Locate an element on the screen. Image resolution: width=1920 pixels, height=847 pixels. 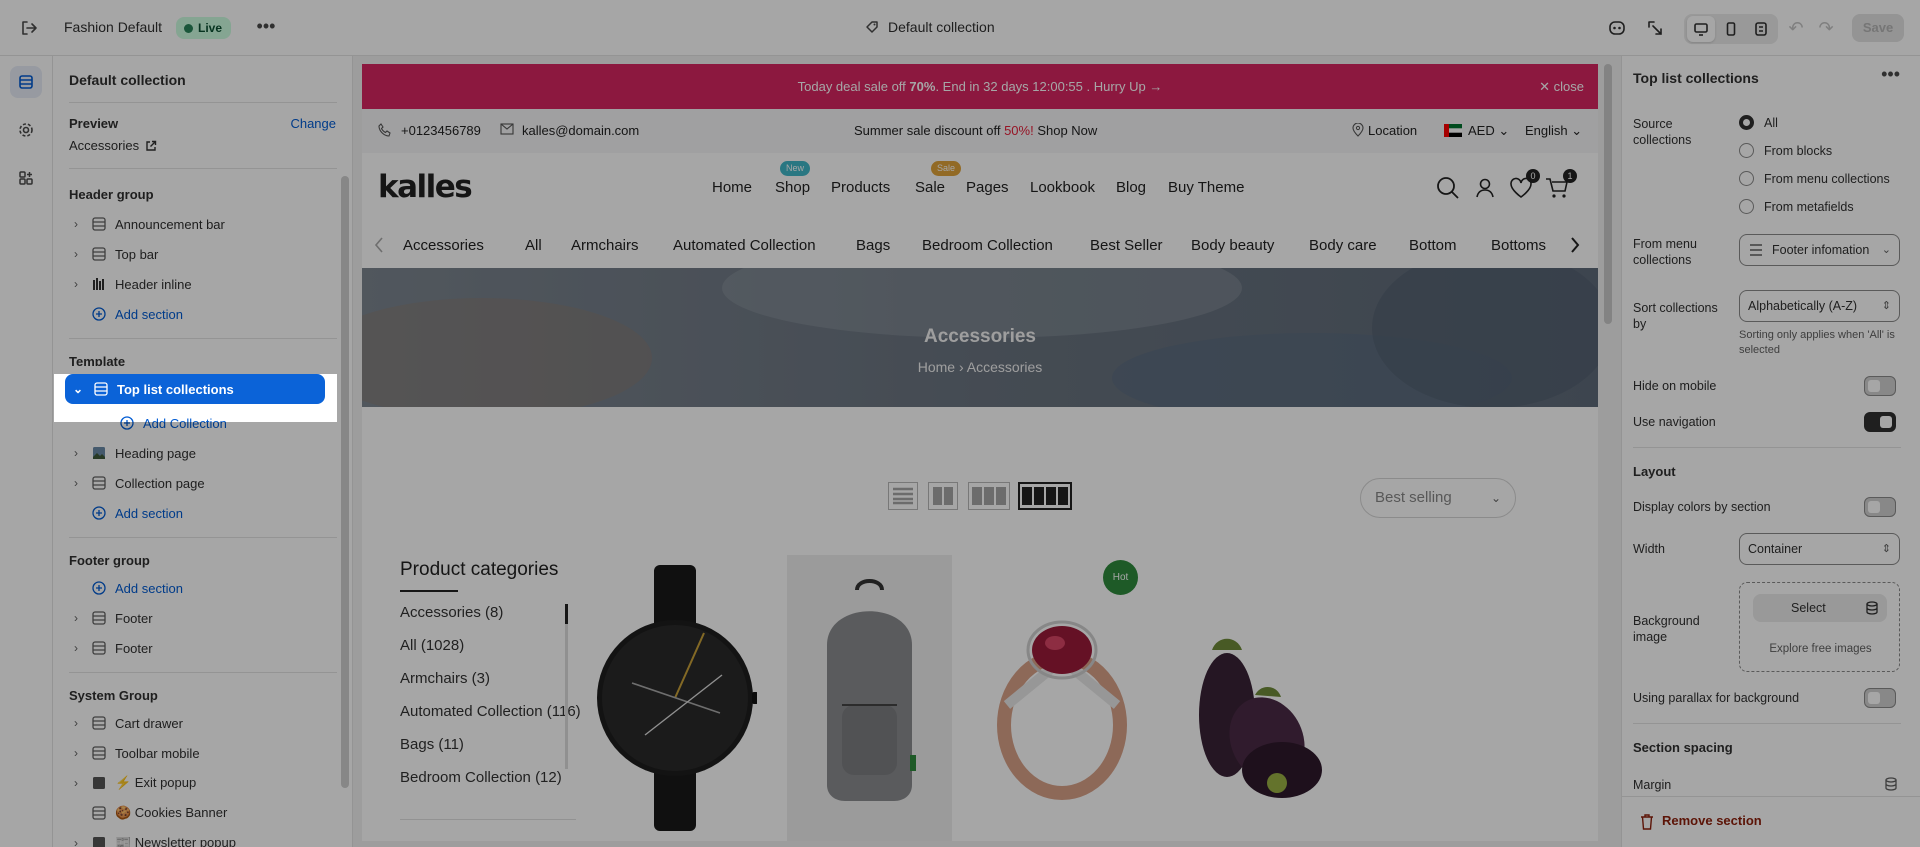
section-label: Top list collections is located at coordinates (175, 389).